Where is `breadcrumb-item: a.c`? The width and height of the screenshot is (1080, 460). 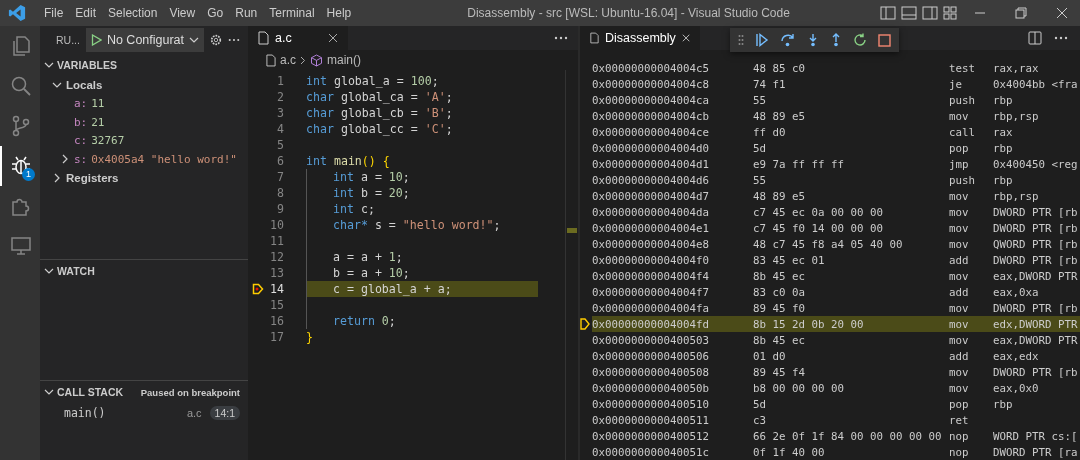 breadcrumb-item: a.c is located at coordinates (288, 60).